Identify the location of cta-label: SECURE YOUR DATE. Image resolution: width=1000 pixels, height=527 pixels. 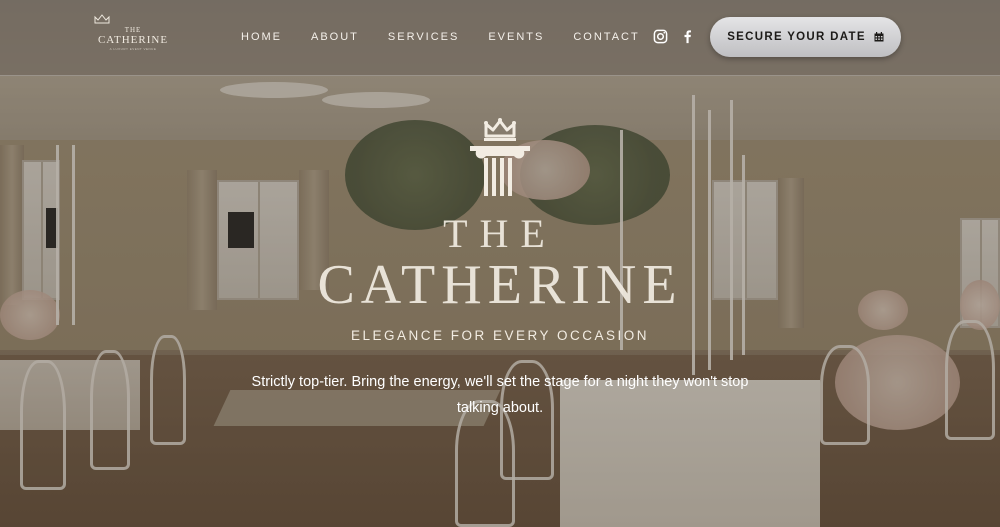
(796, 37).